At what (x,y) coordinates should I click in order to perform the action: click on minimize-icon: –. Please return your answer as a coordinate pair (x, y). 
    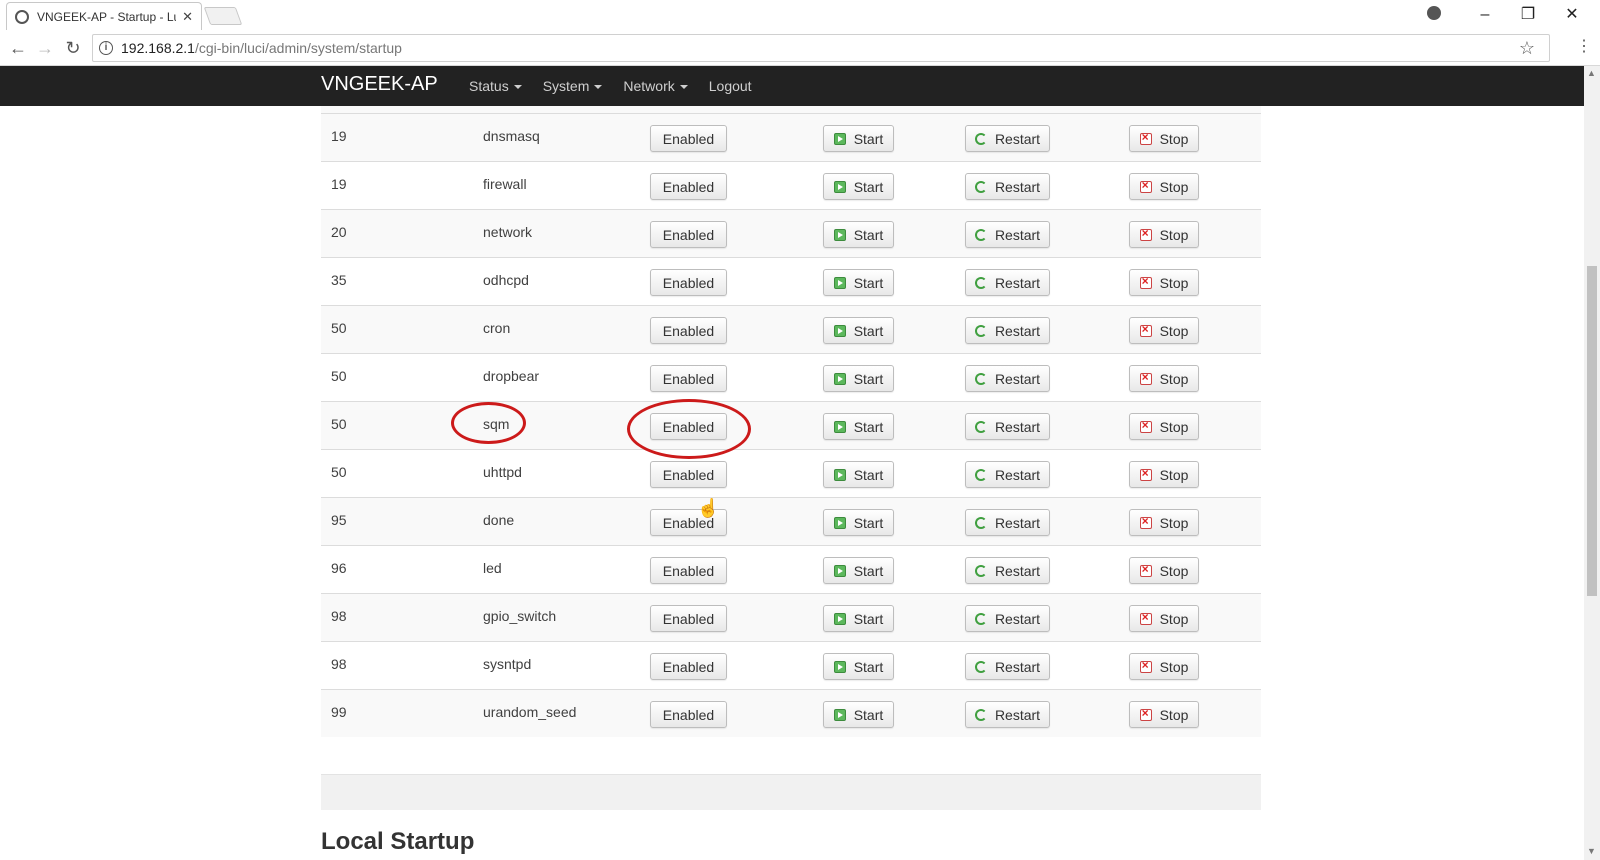
    Looking at the image, I should click on (1485, 15).